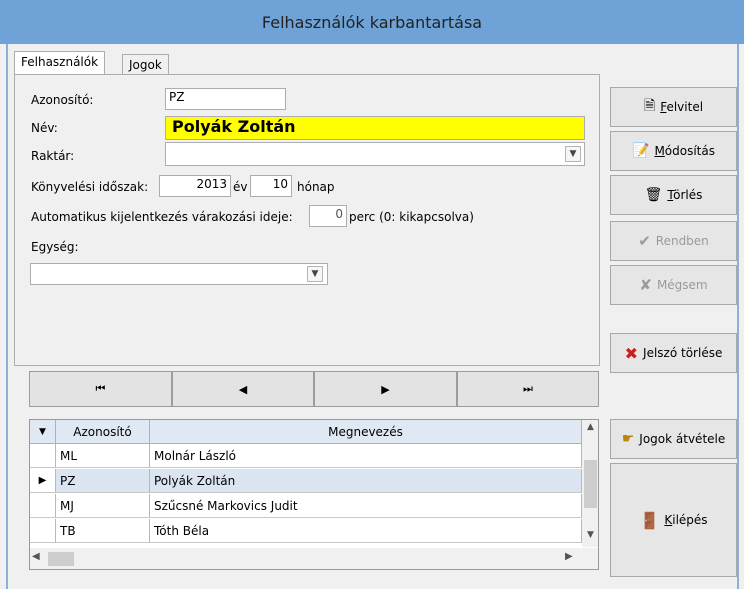 Image resolution: width=744 pixels, height=589 pixels. Describe the element at coordinates (685, 107) in the screenshot. I see `add-button-label: elvitel` at that location.